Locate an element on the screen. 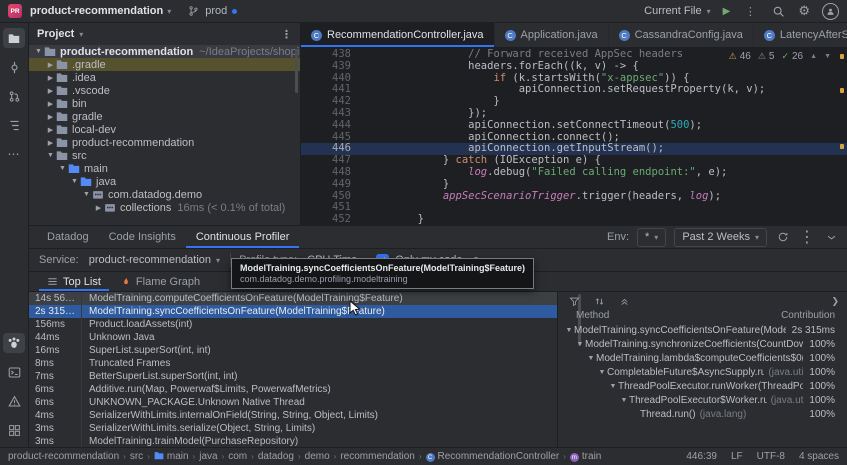 This screenshot has width=847, height=465. code-line: 451 is located at coordinates (574, 208).